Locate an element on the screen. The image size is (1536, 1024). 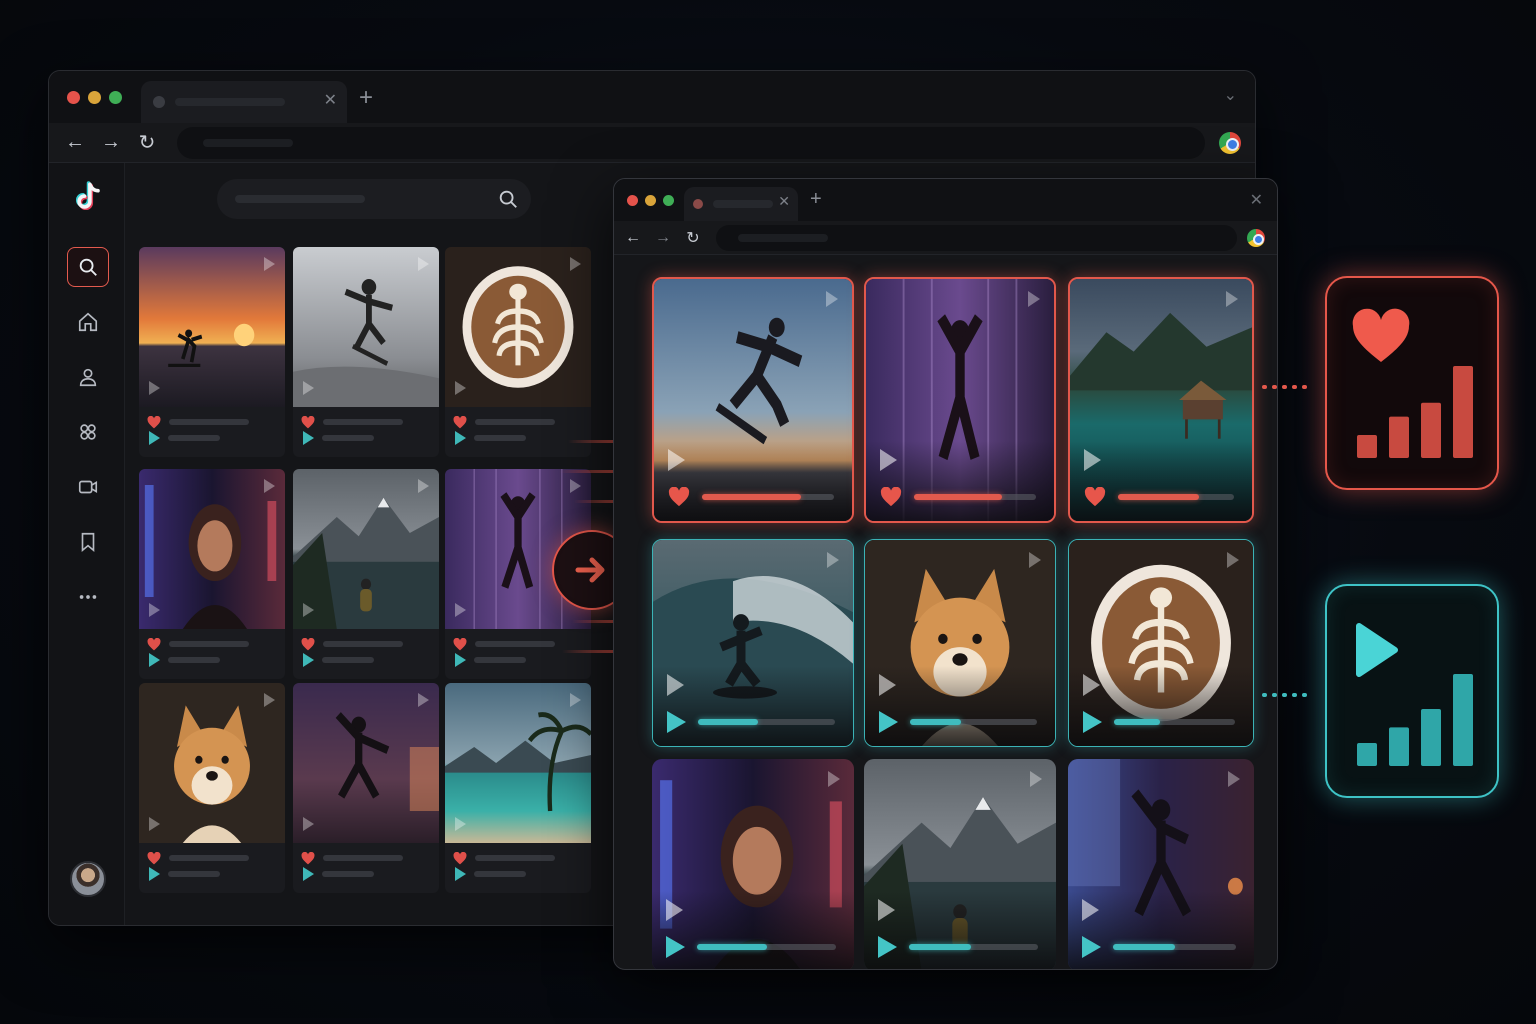
video-card-dancer-sunset is located at coordinates (366, 788).